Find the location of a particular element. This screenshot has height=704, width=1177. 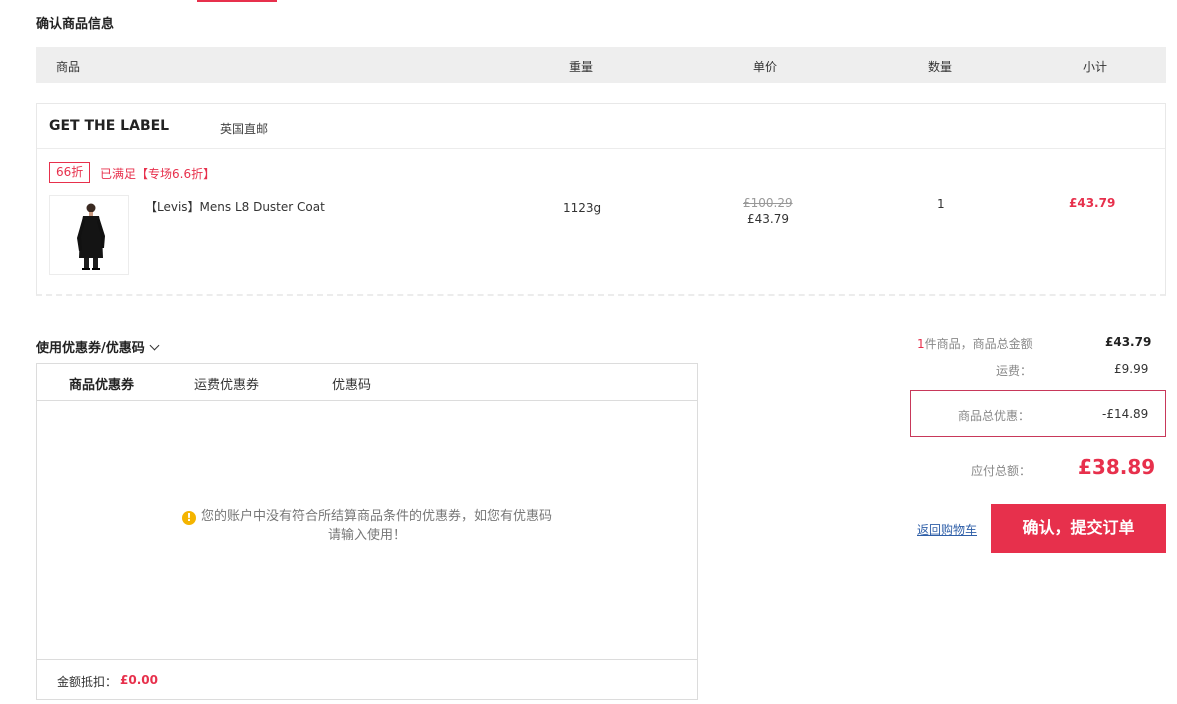

goods-total: £43.79 is located at coordinates (1128, 342).